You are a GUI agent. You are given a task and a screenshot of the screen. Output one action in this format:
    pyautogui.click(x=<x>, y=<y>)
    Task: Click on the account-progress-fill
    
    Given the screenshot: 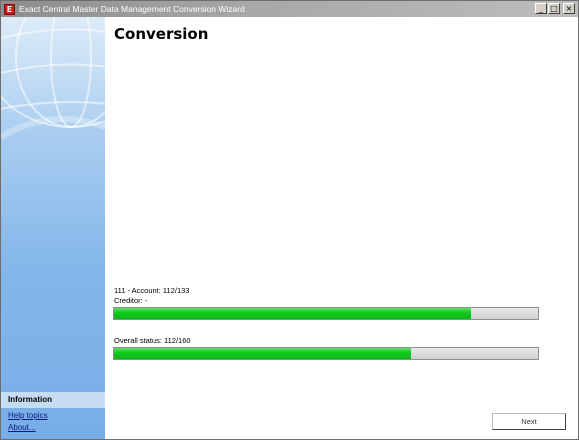 What is the action you would take?
    pyautogui.click(x=292, y=313)
    